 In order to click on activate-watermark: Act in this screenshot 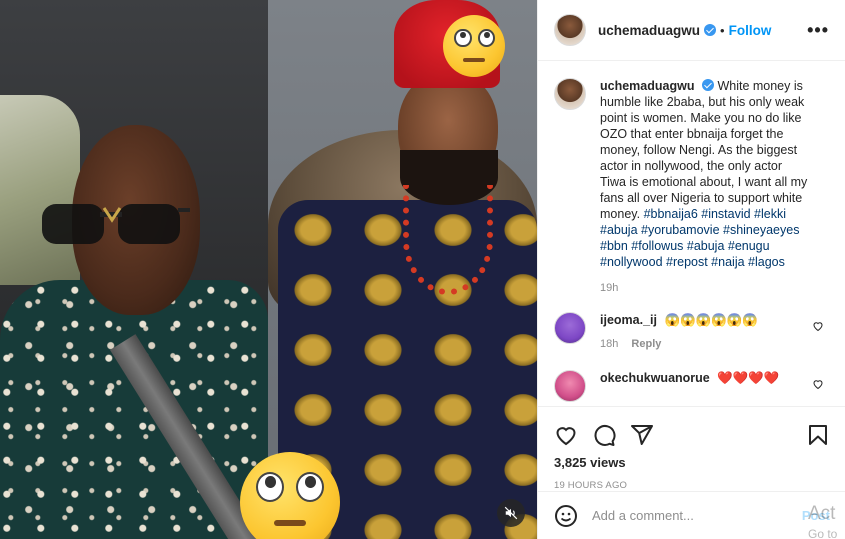, I will do `click(822, 513)`.